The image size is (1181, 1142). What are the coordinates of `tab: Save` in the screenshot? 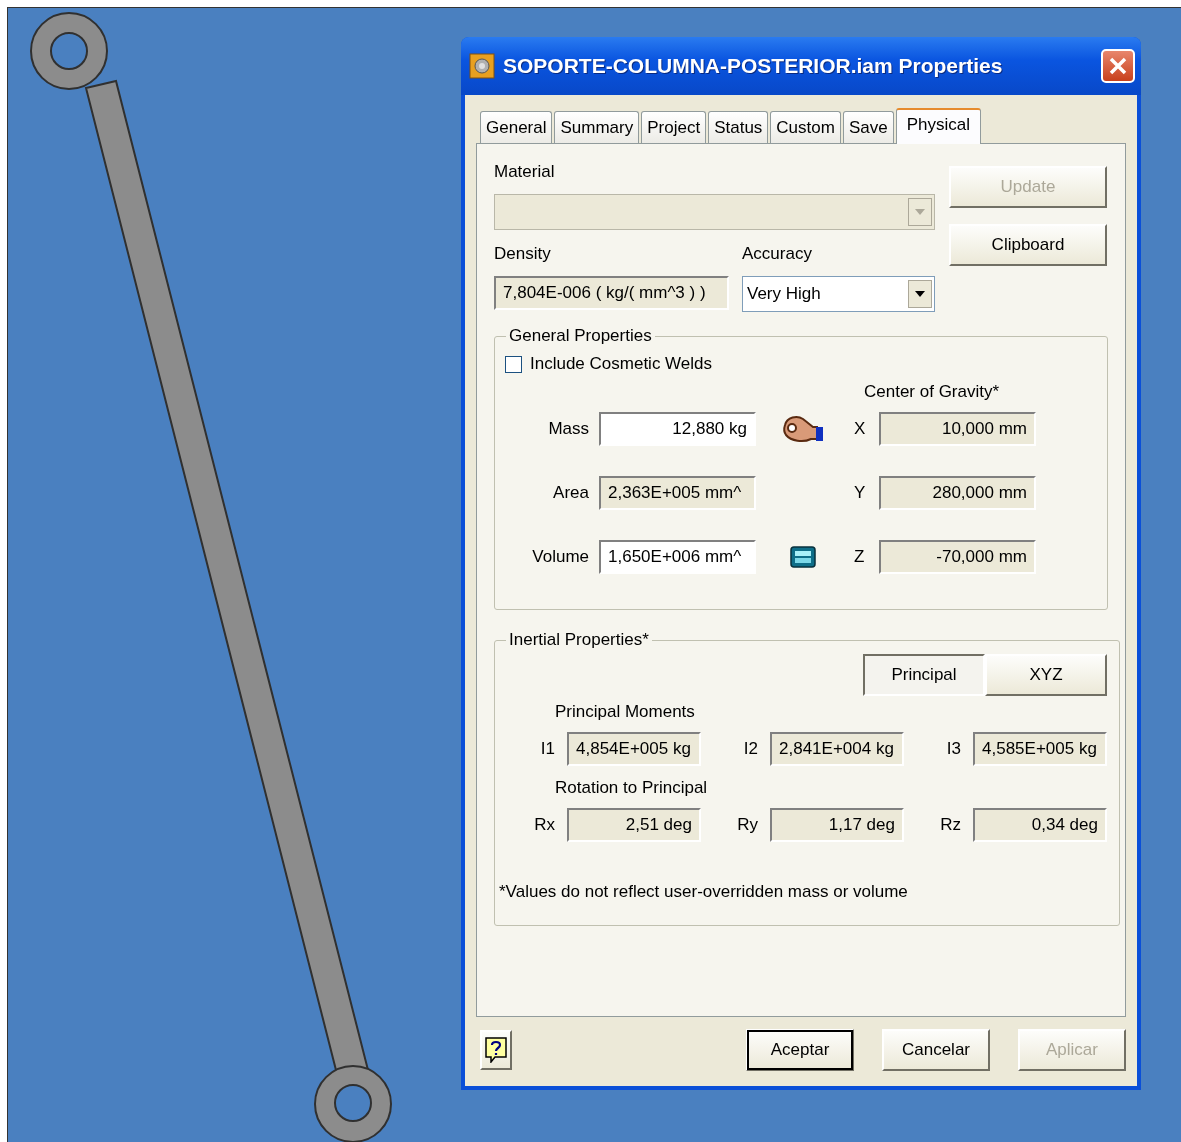 It's located at (868, 127).